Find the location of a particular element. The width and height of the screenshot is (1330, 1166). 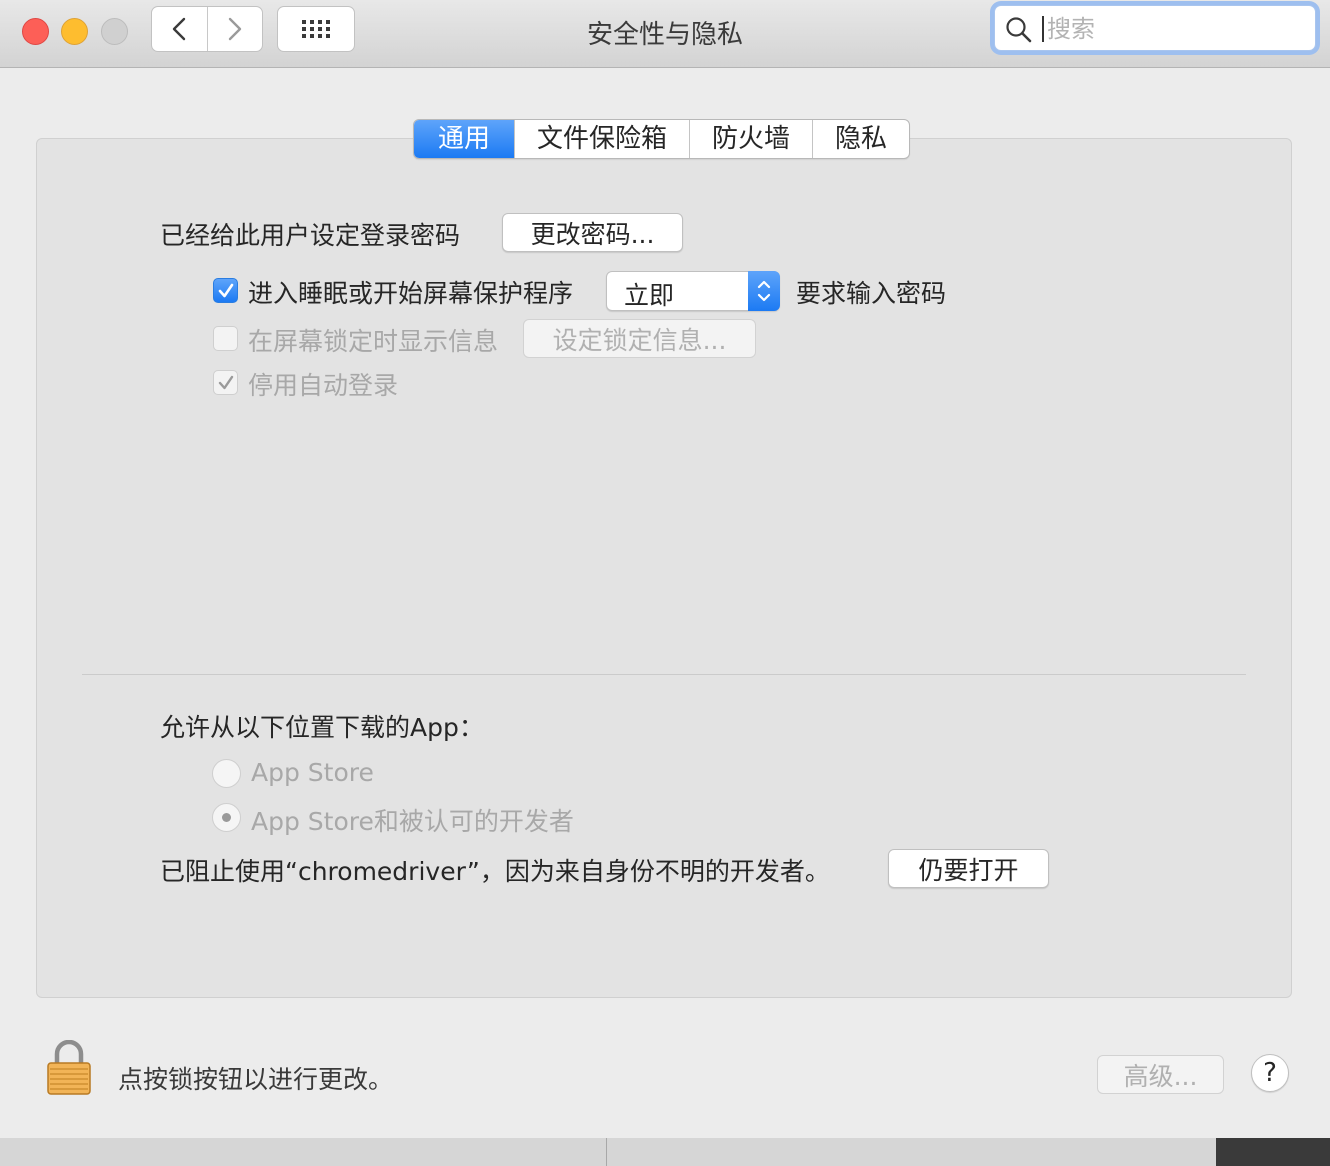

tab-general: 通用 is located at coordinates (464, 139).